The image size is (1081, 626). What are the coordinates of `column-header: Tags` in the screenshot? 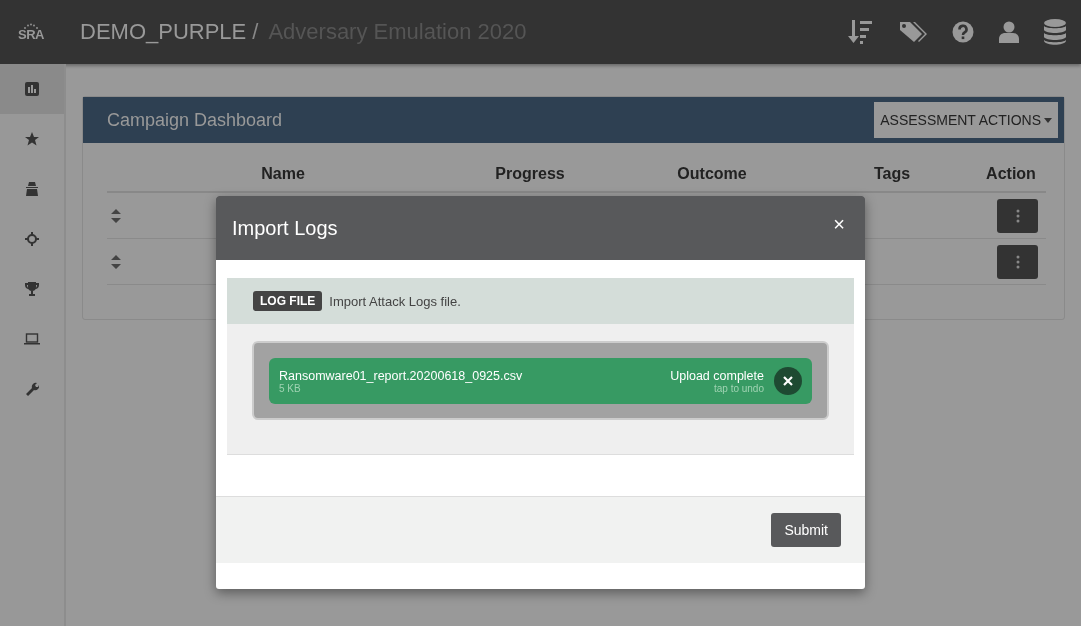 It's located at (892, 174).